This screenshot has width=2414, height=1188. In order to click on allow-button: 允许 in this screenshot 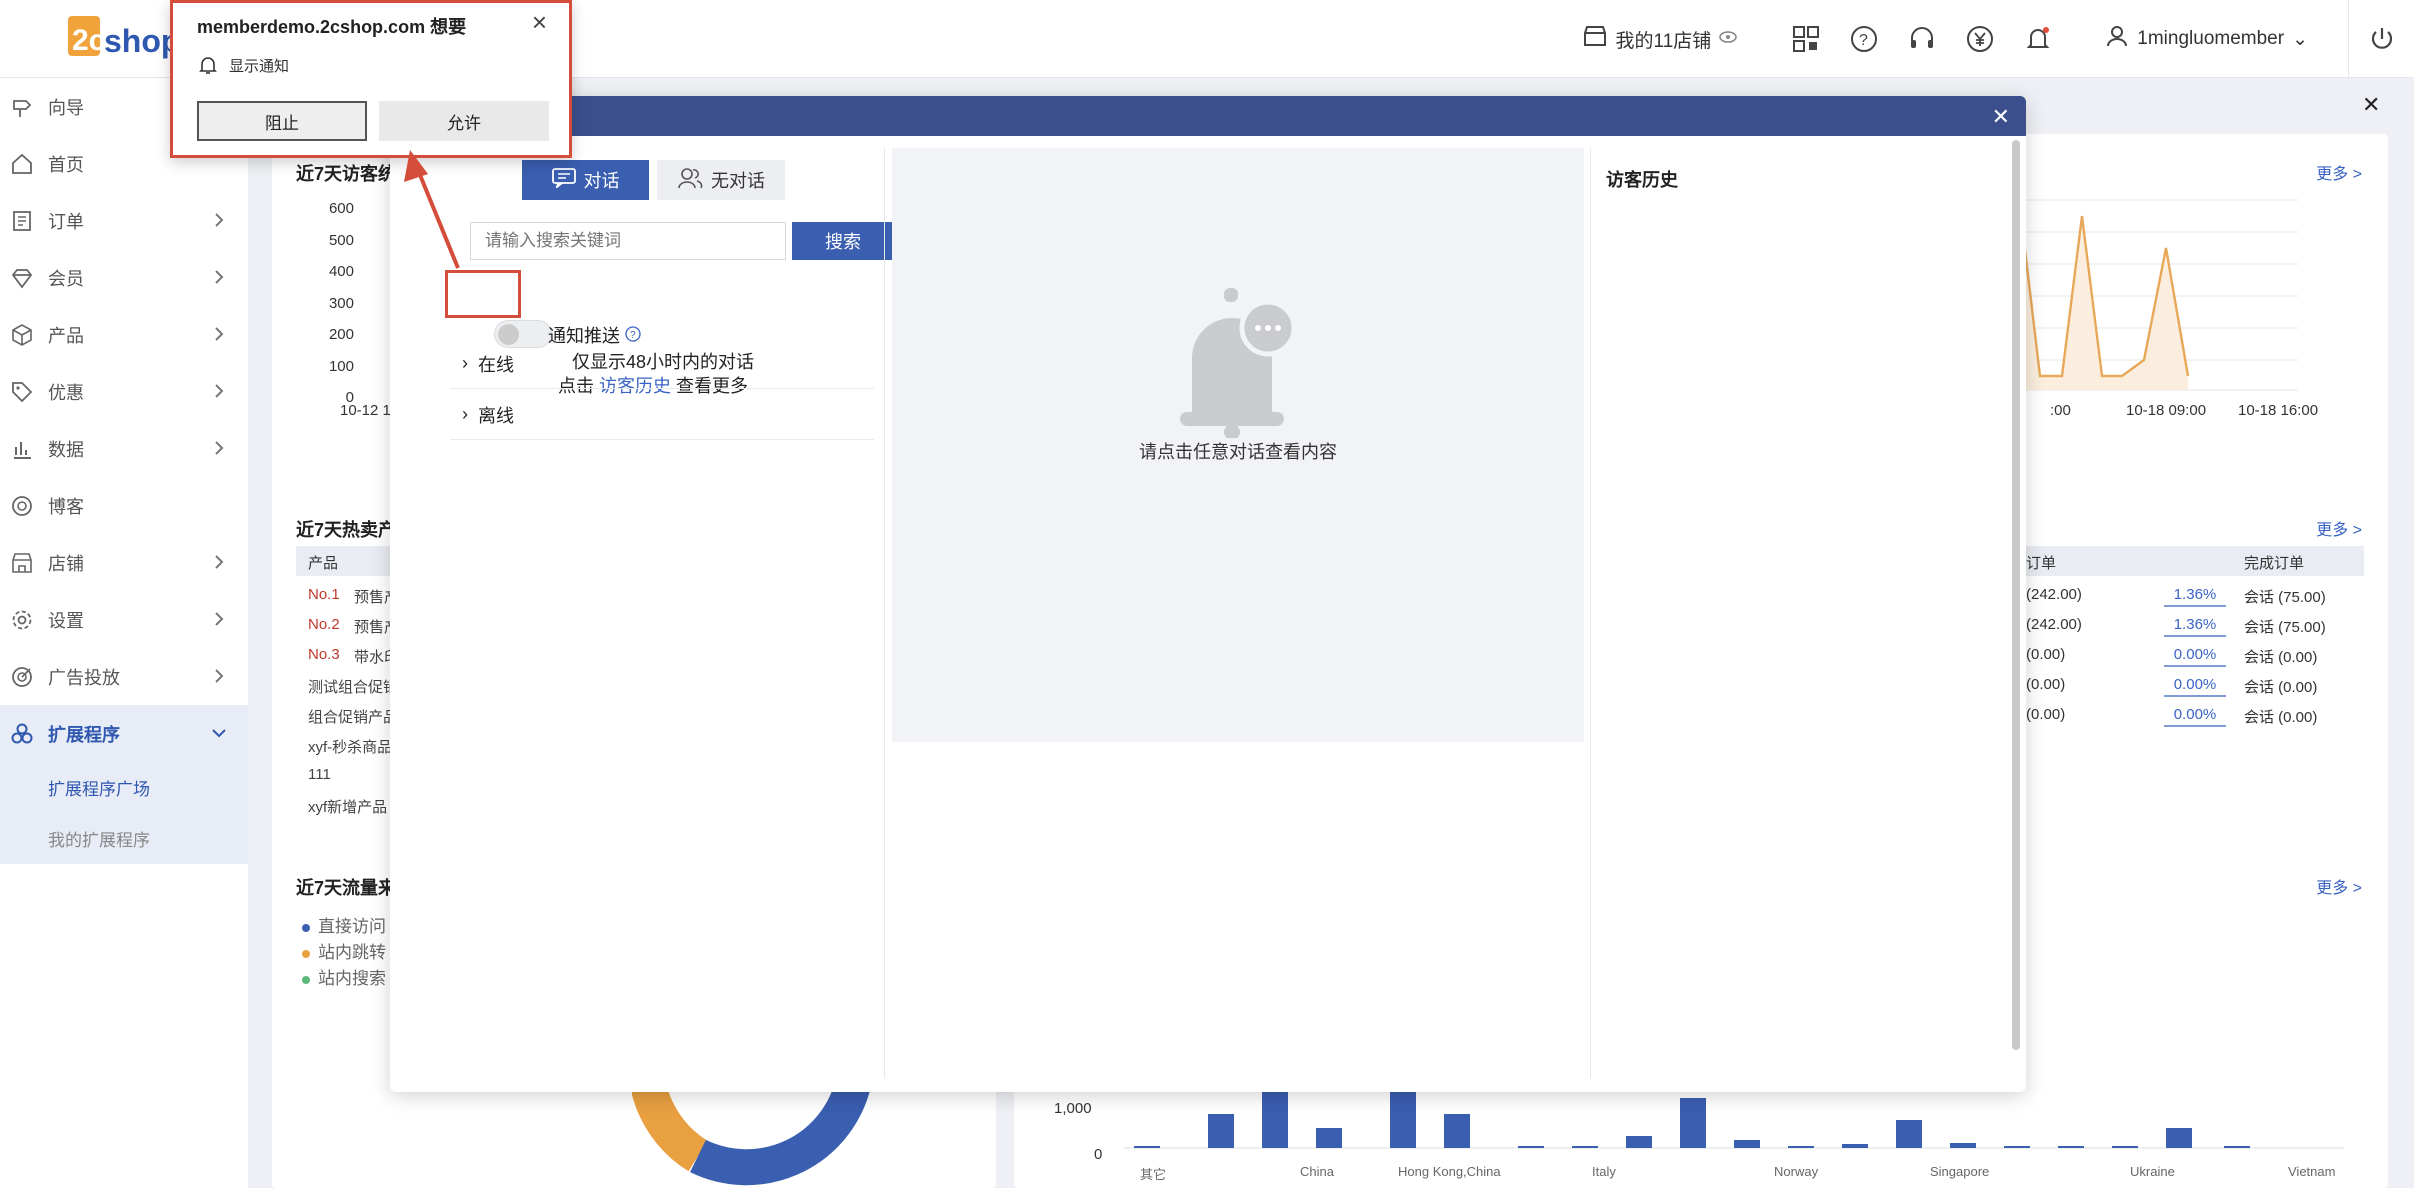, I will do `click(464, 121)`.